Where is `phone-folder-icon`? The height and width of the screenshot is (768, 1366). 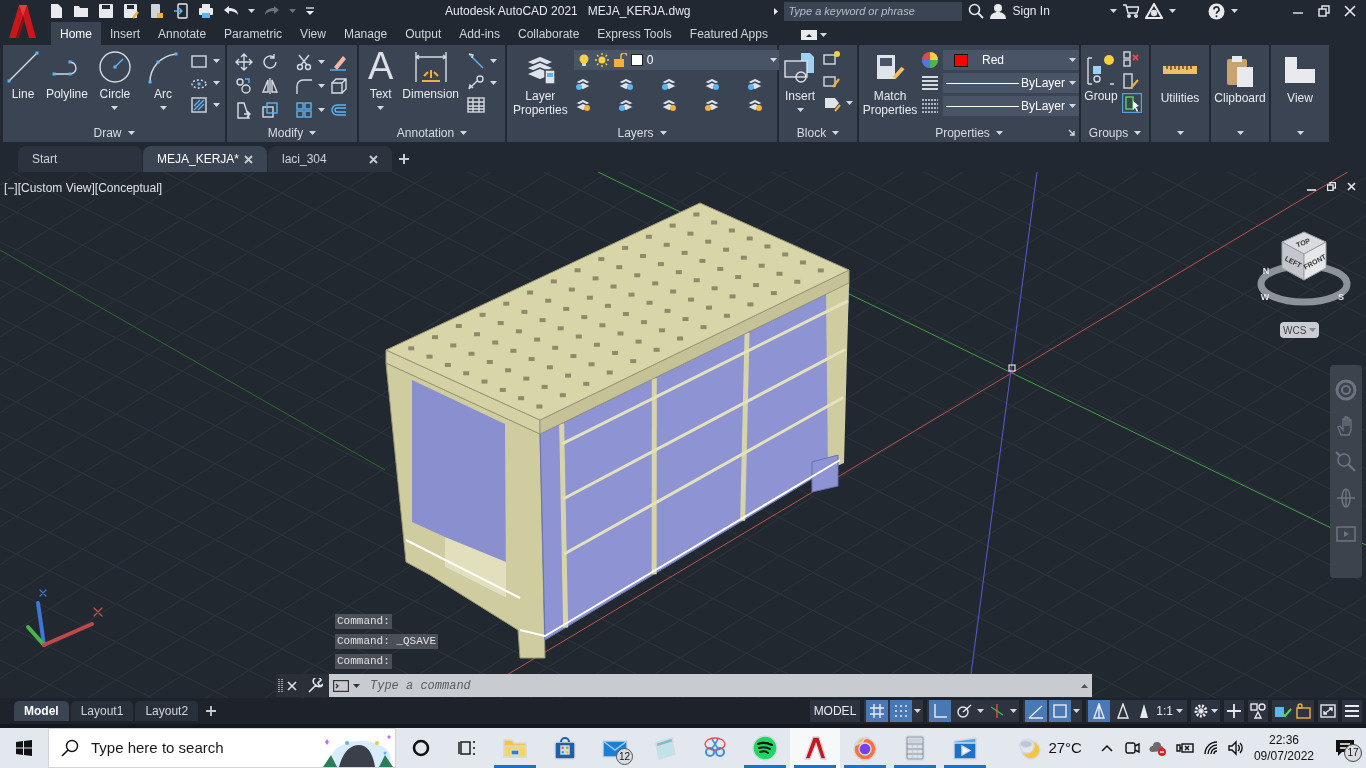
phone-folder-icon is located at coordinates (156, 11).